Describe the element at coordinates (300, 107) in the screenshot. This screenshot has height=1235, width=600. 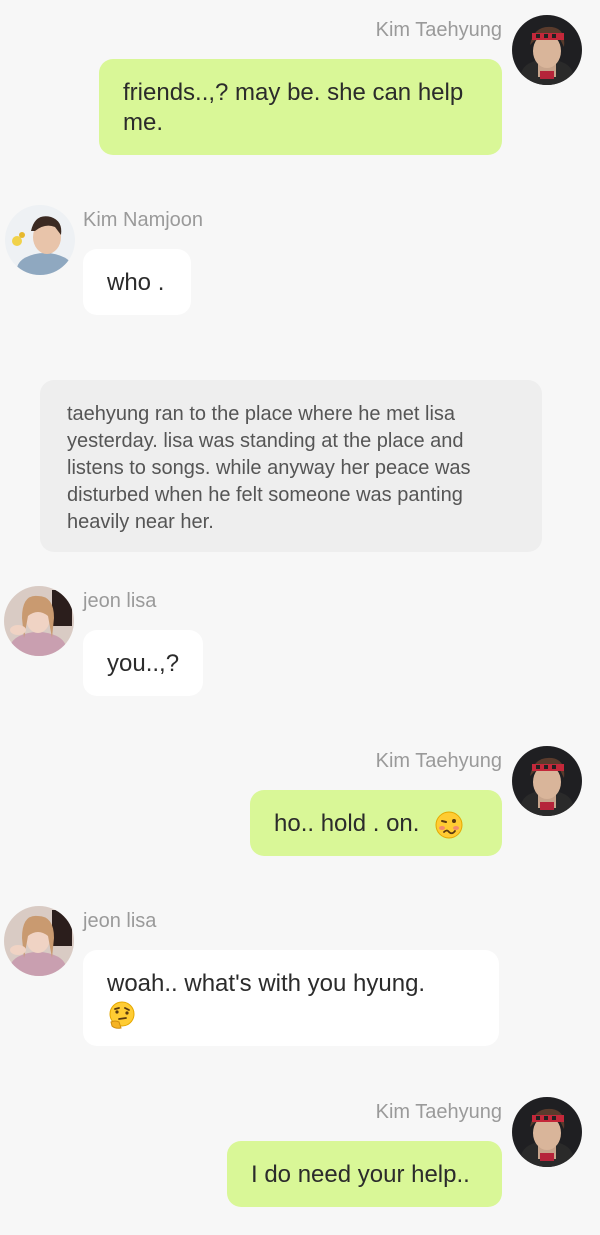
I see `message-bubble-outgoing: friends..,? may be. she can help me.` at that location.